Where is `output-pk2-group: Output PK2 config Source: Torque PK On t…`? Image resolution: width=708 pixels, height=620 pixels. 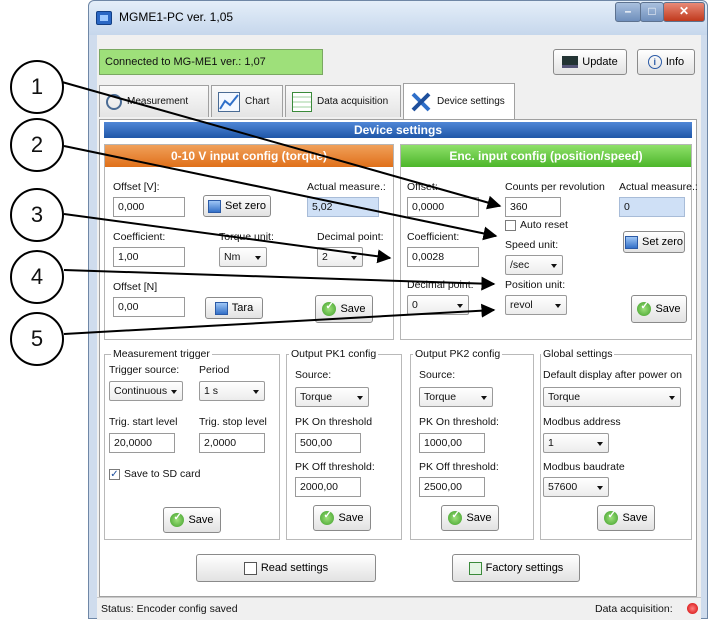 output-pk2-group: Output PK2 config Source: Torque PK On t… is located at coordinates (472, 444).